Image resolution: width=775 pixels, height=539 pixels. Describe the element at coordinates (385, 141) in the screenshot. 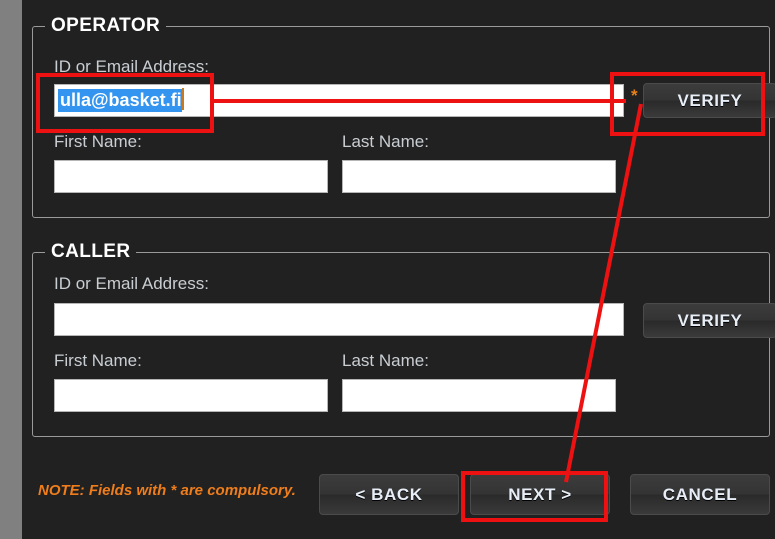

I see `operator-last-name-label: Last Name:` at that location.